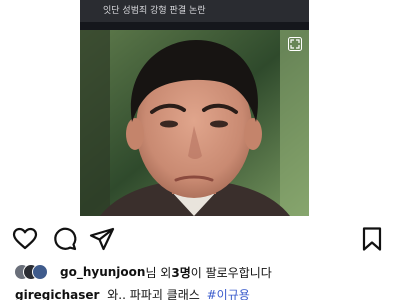  What do you see at coordinates (25, 239) in the screenshot?
I see `heart-icon` at bounding box center [25, 239].